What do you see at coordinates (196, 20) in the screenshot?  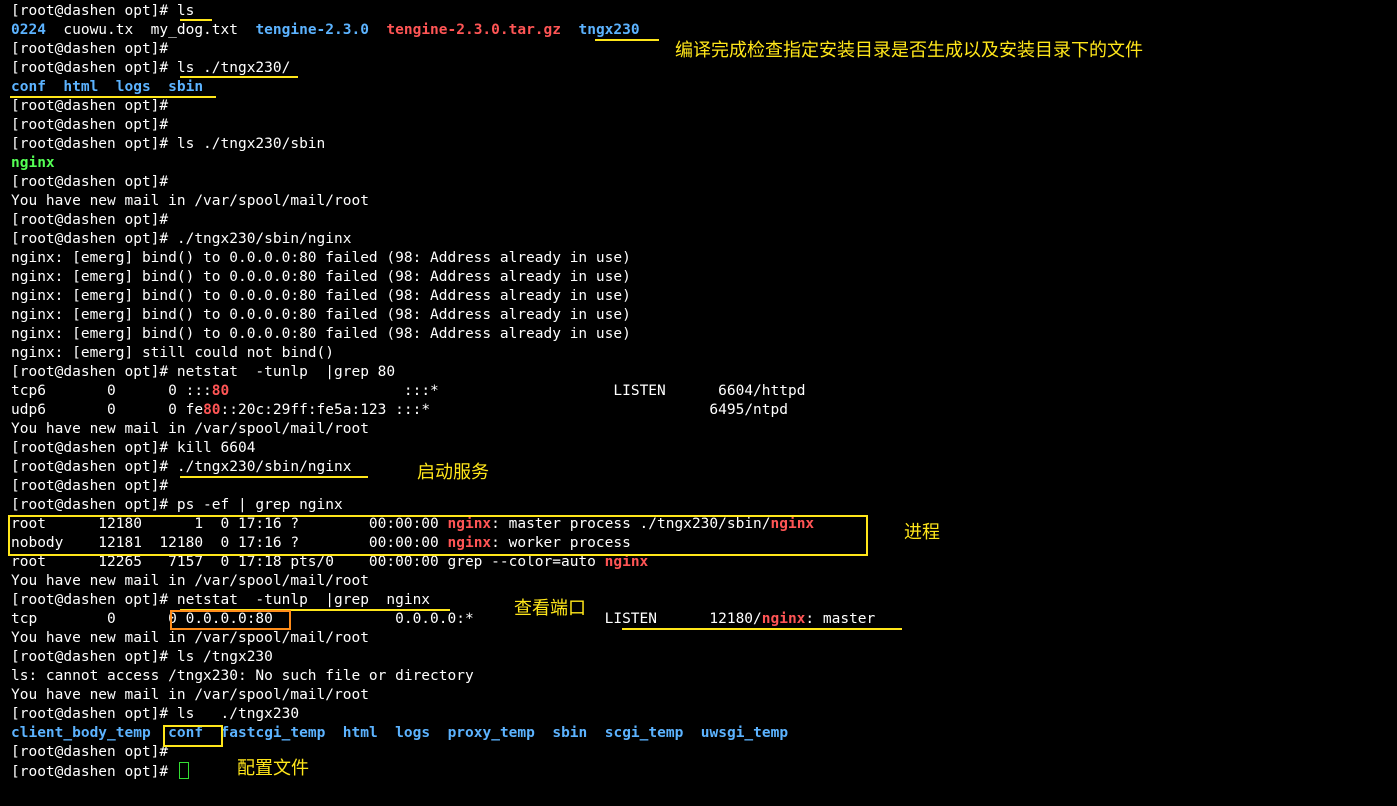 I see `underline-ls-command` at bounding box center [196, 20].